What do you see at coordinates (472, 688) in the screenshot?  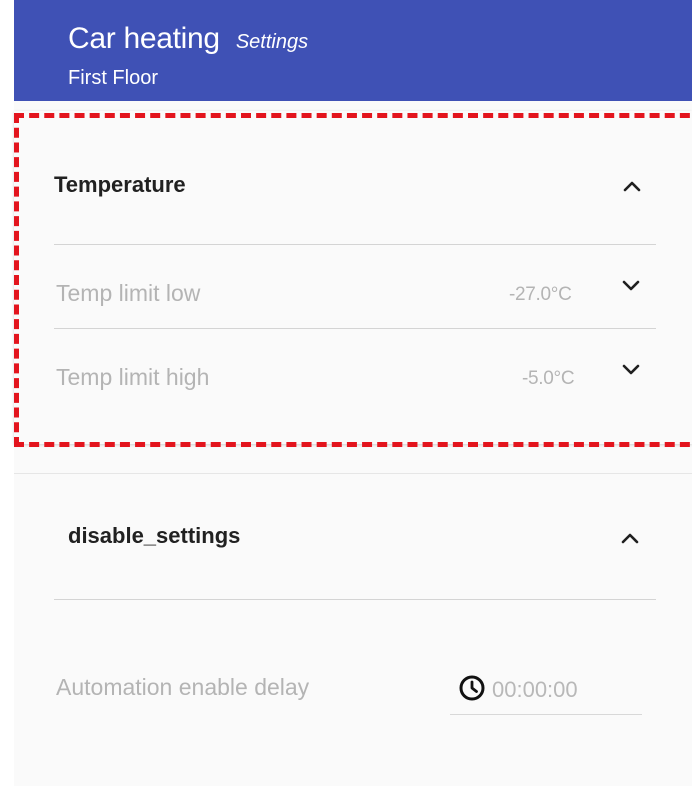 I see `clock-icon` at bounding box center [472, 688].